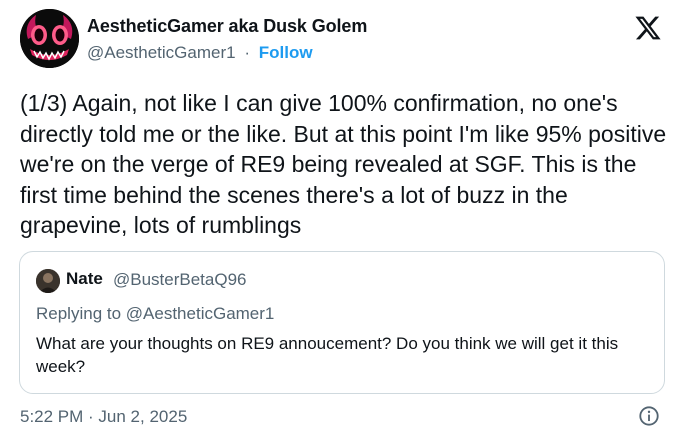 Image resolution: width=682 pixels, height=441 pixels. What do you see at coordinates (180, 280) in the screenshot?
I see `quoted-handle: @BusterBetaQ96` at bounding box center [180, 280].